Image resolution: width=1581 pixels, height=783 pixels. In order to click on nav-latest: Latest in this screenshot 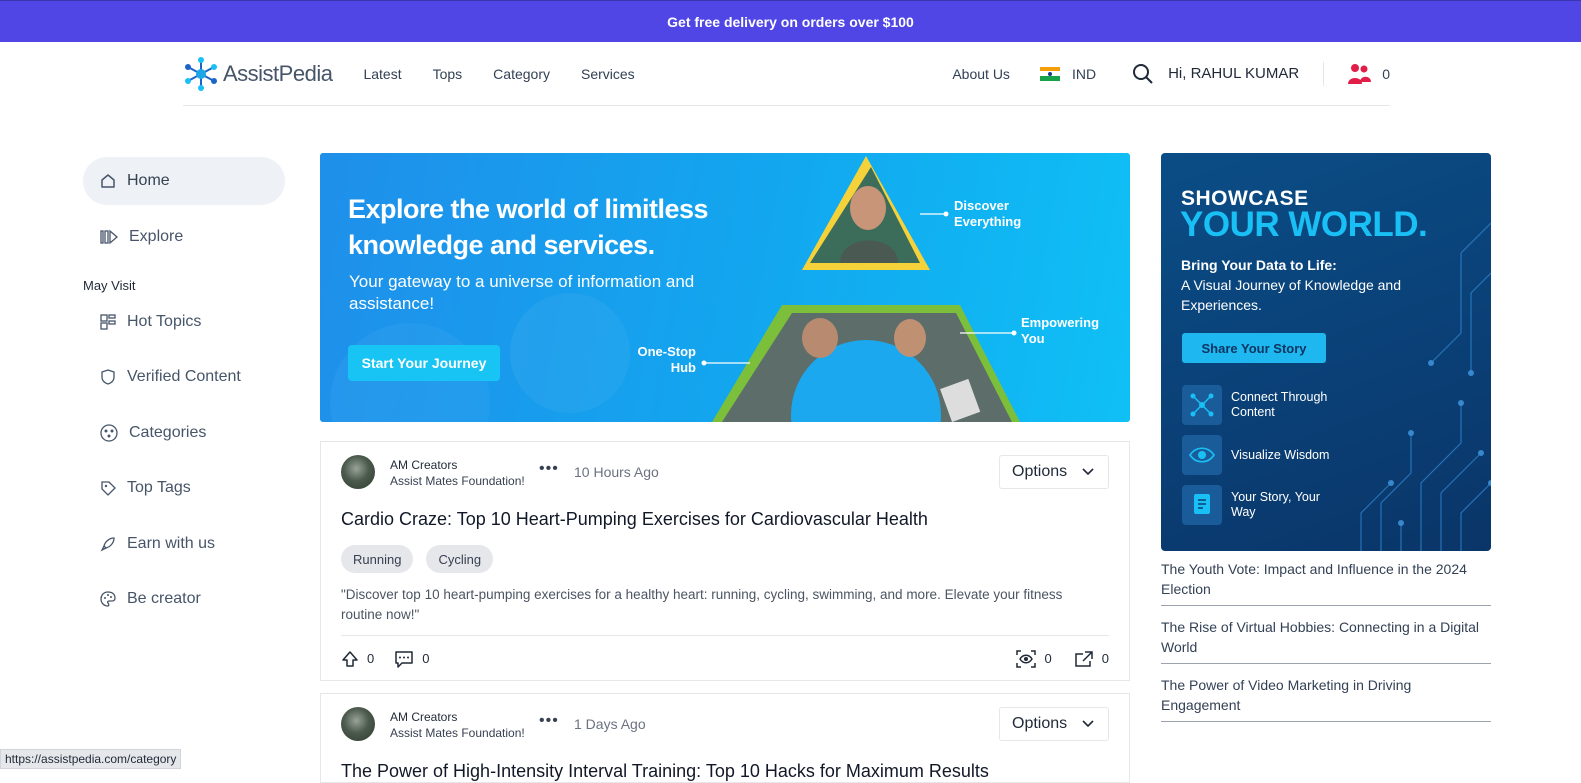, I will do `click(382, 74)`.